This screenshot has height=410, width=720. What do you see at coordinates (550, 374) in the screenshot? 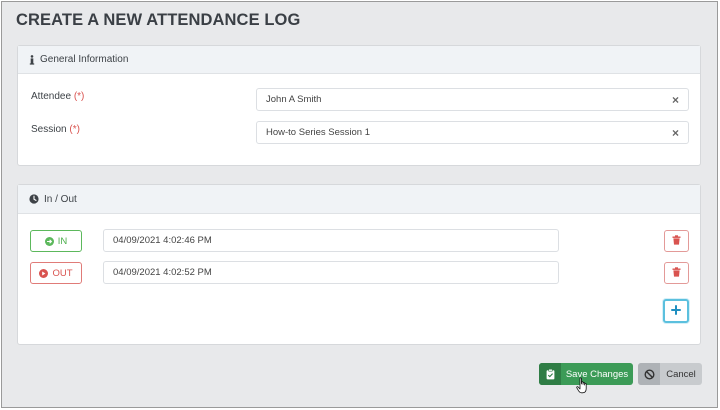
I see `clipboard-check-icon` at bounding box center [550, 374].